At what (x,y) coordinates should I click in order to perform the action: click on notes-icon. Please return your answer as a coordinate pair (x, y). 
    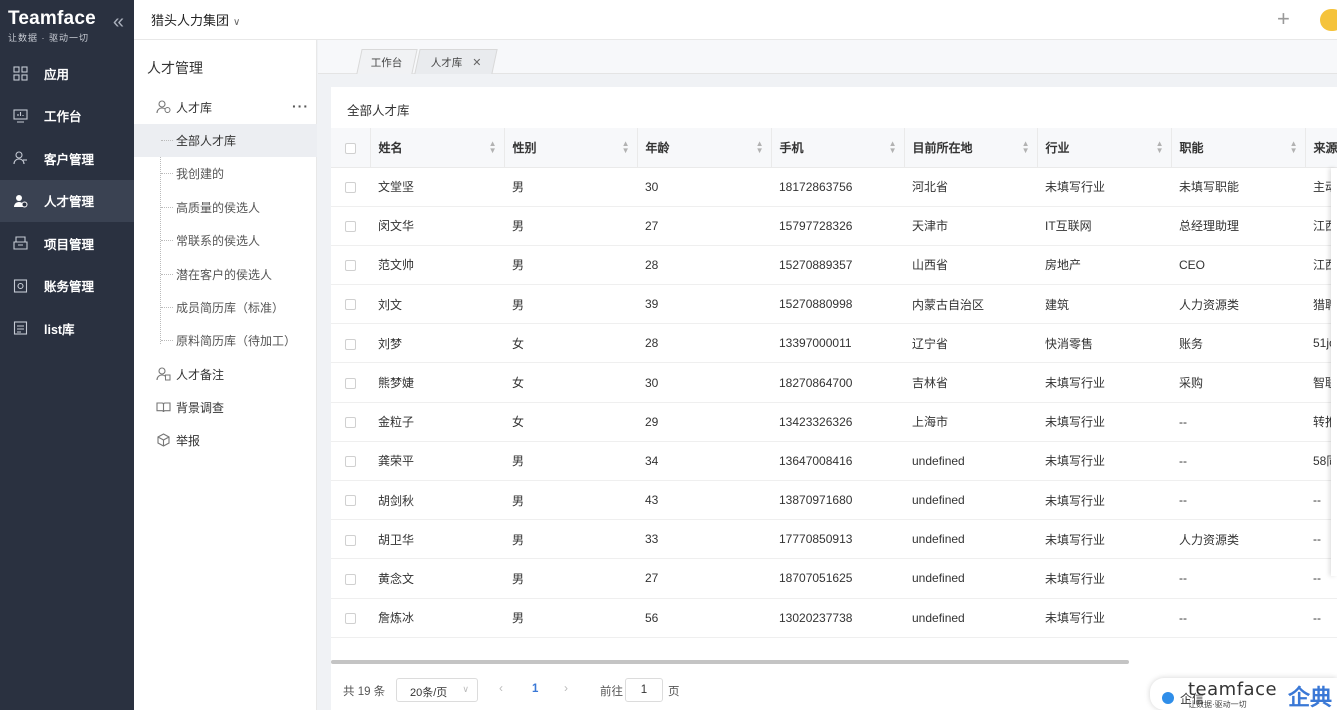
    Looking at the image, I should click on (163, 374).